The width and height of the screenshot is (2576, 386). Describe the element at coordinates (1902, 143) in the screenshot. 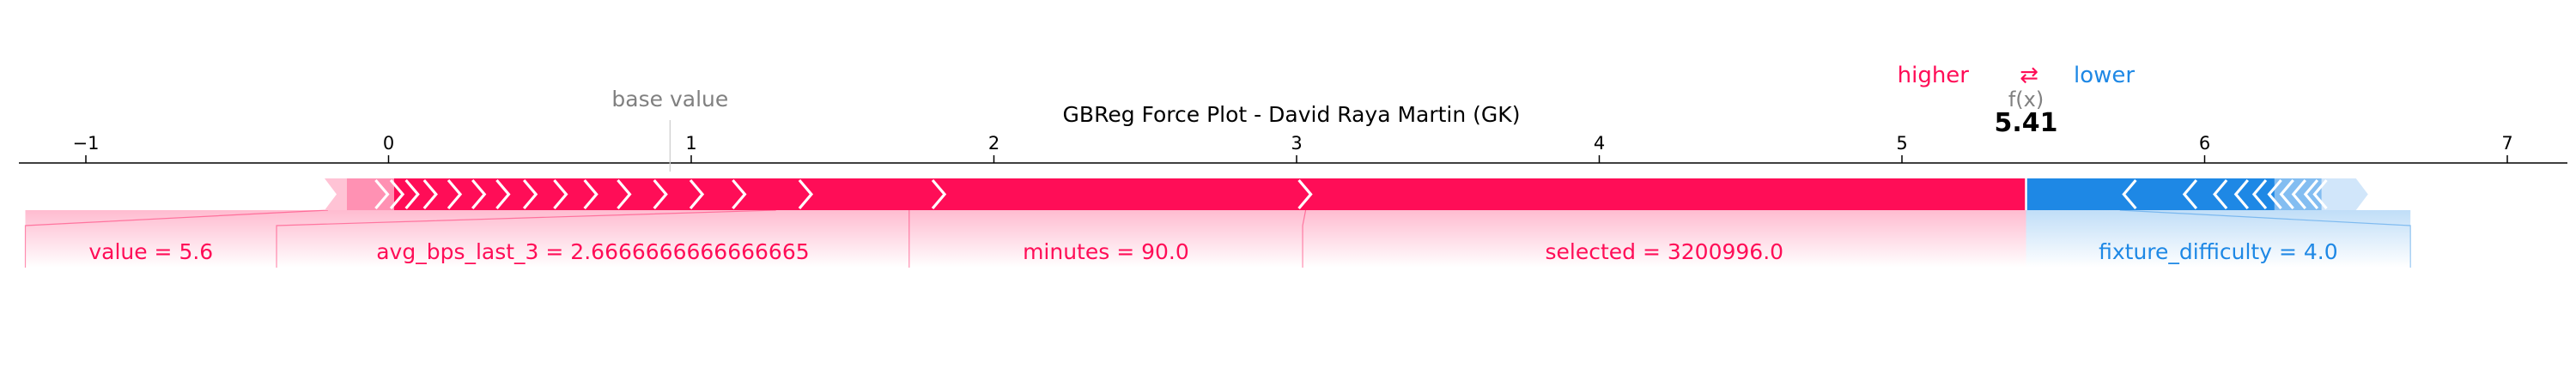

I see `x-tick-label: 5` at that location.